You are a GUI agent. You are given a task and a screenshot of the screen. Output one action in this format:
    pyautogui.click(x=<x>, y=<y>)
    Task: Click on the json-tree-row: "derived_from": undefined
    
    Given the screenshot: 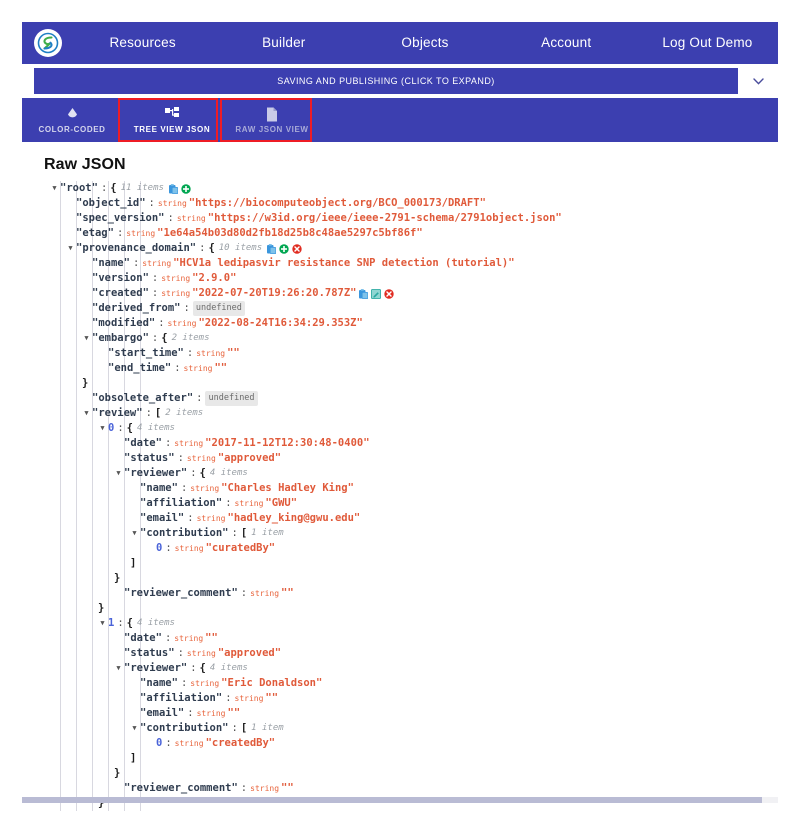 What is the action you would take?
    pyautogui.click(x=411, y=308)
    